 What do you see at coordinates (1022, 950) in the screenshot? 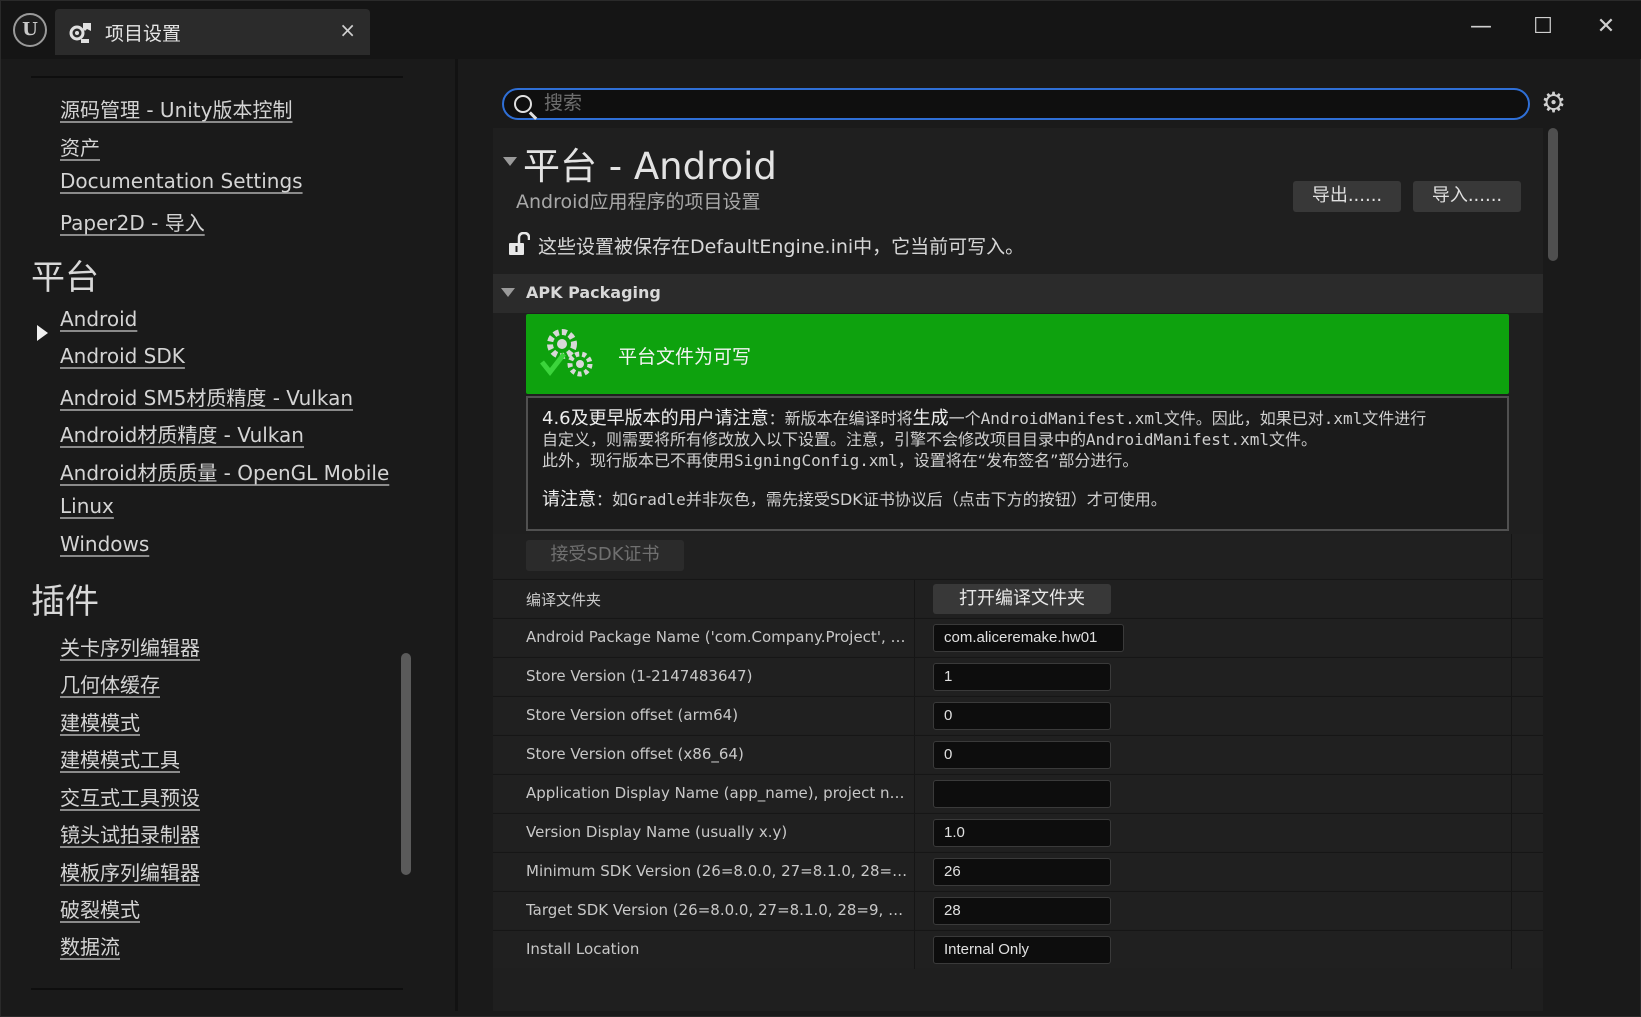
I see `install-location-dropdown: Internal Only` at bounding box center [1022, 950].